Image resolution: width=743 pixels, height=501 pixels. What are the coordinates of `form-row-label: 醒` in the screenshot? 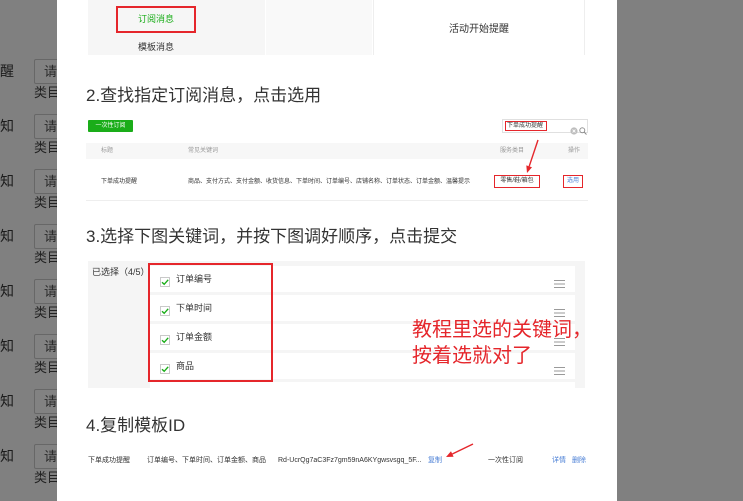 It's located at (7, 71).